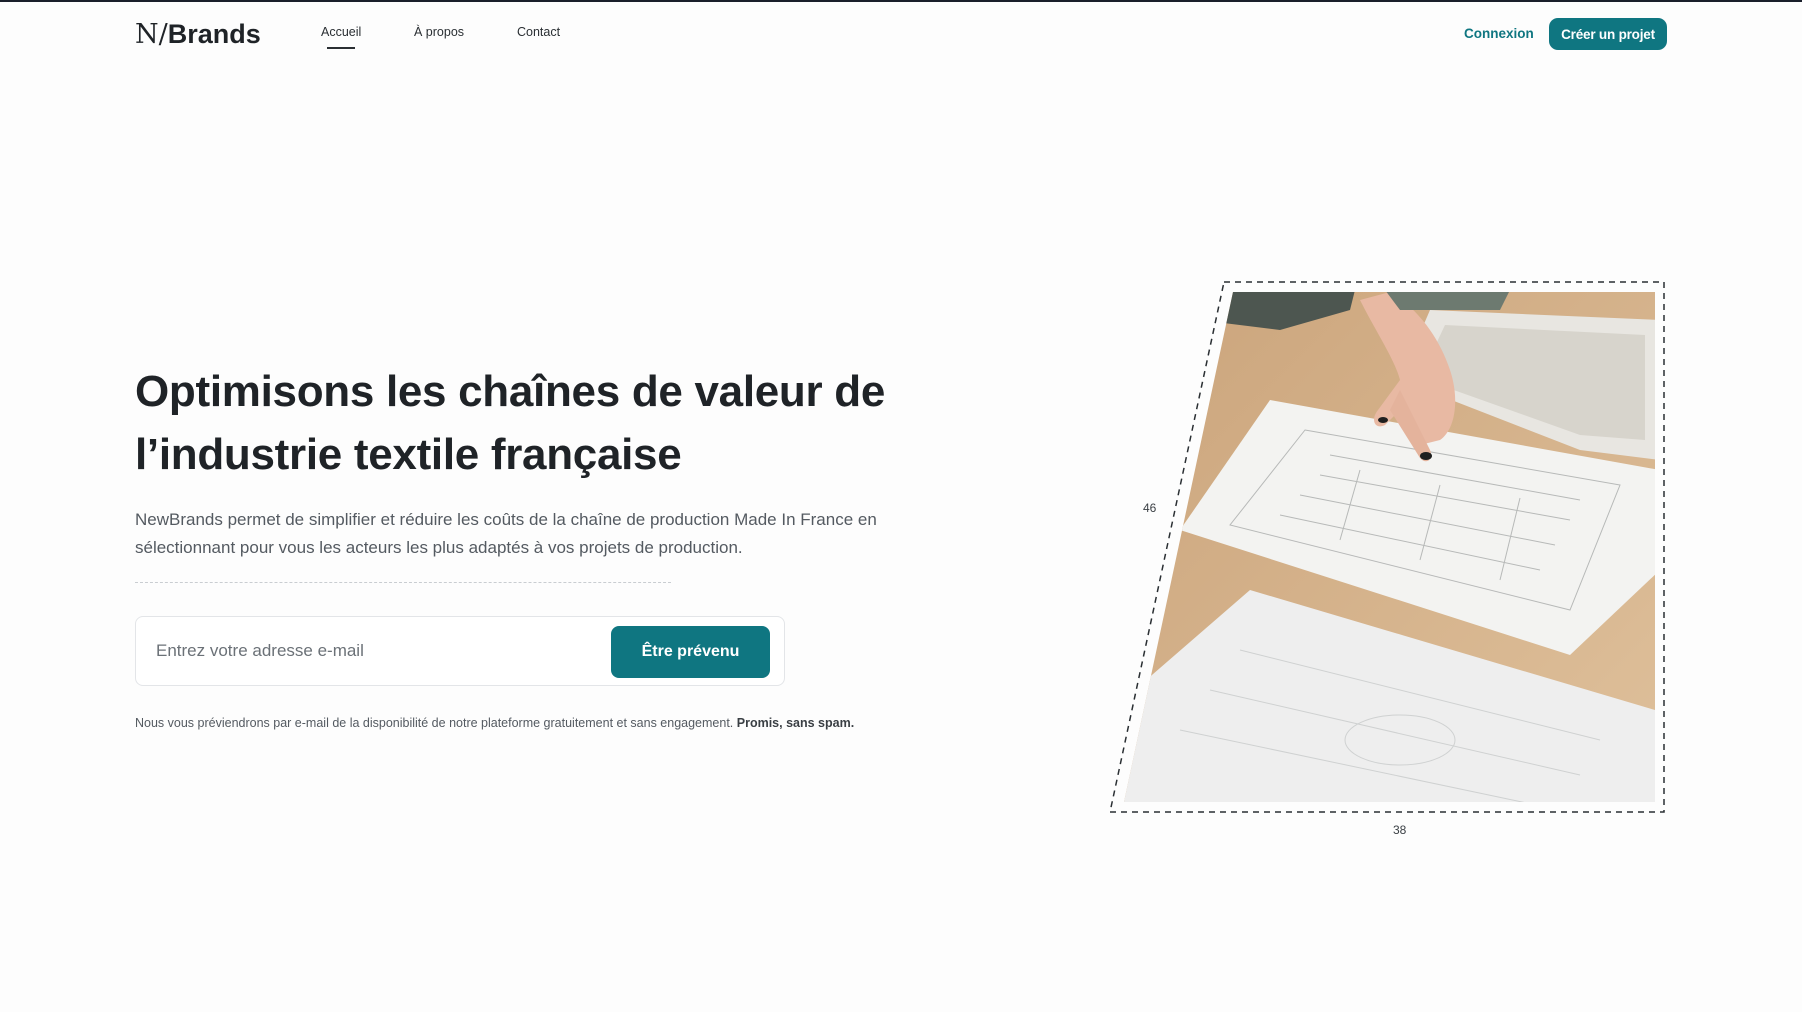  What do you see at coordinates (795, 723) in the screenshot?
I see `notice-emphasis: Promis, sans spam.` at bounding box center [795, 723].